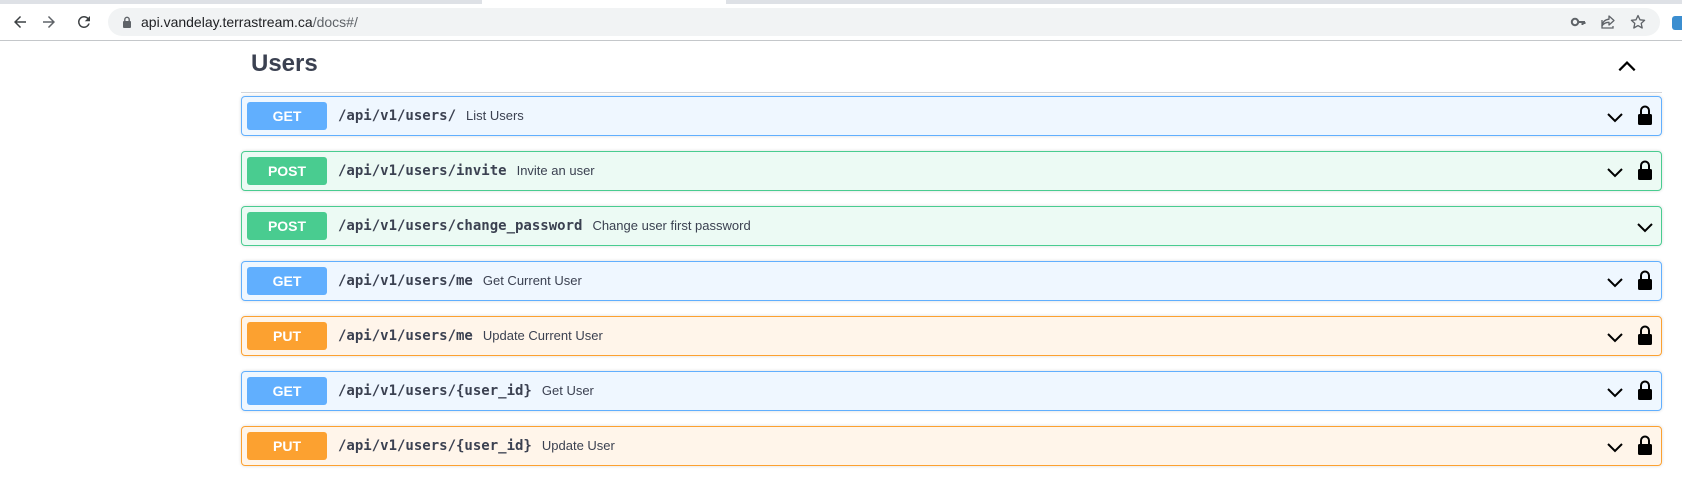 This screenshot has height=496, width=1682. Describe the element at coordinates (397, 116) in the screenshot. I see `endpoint-path: /api/v1/users/` at that location.